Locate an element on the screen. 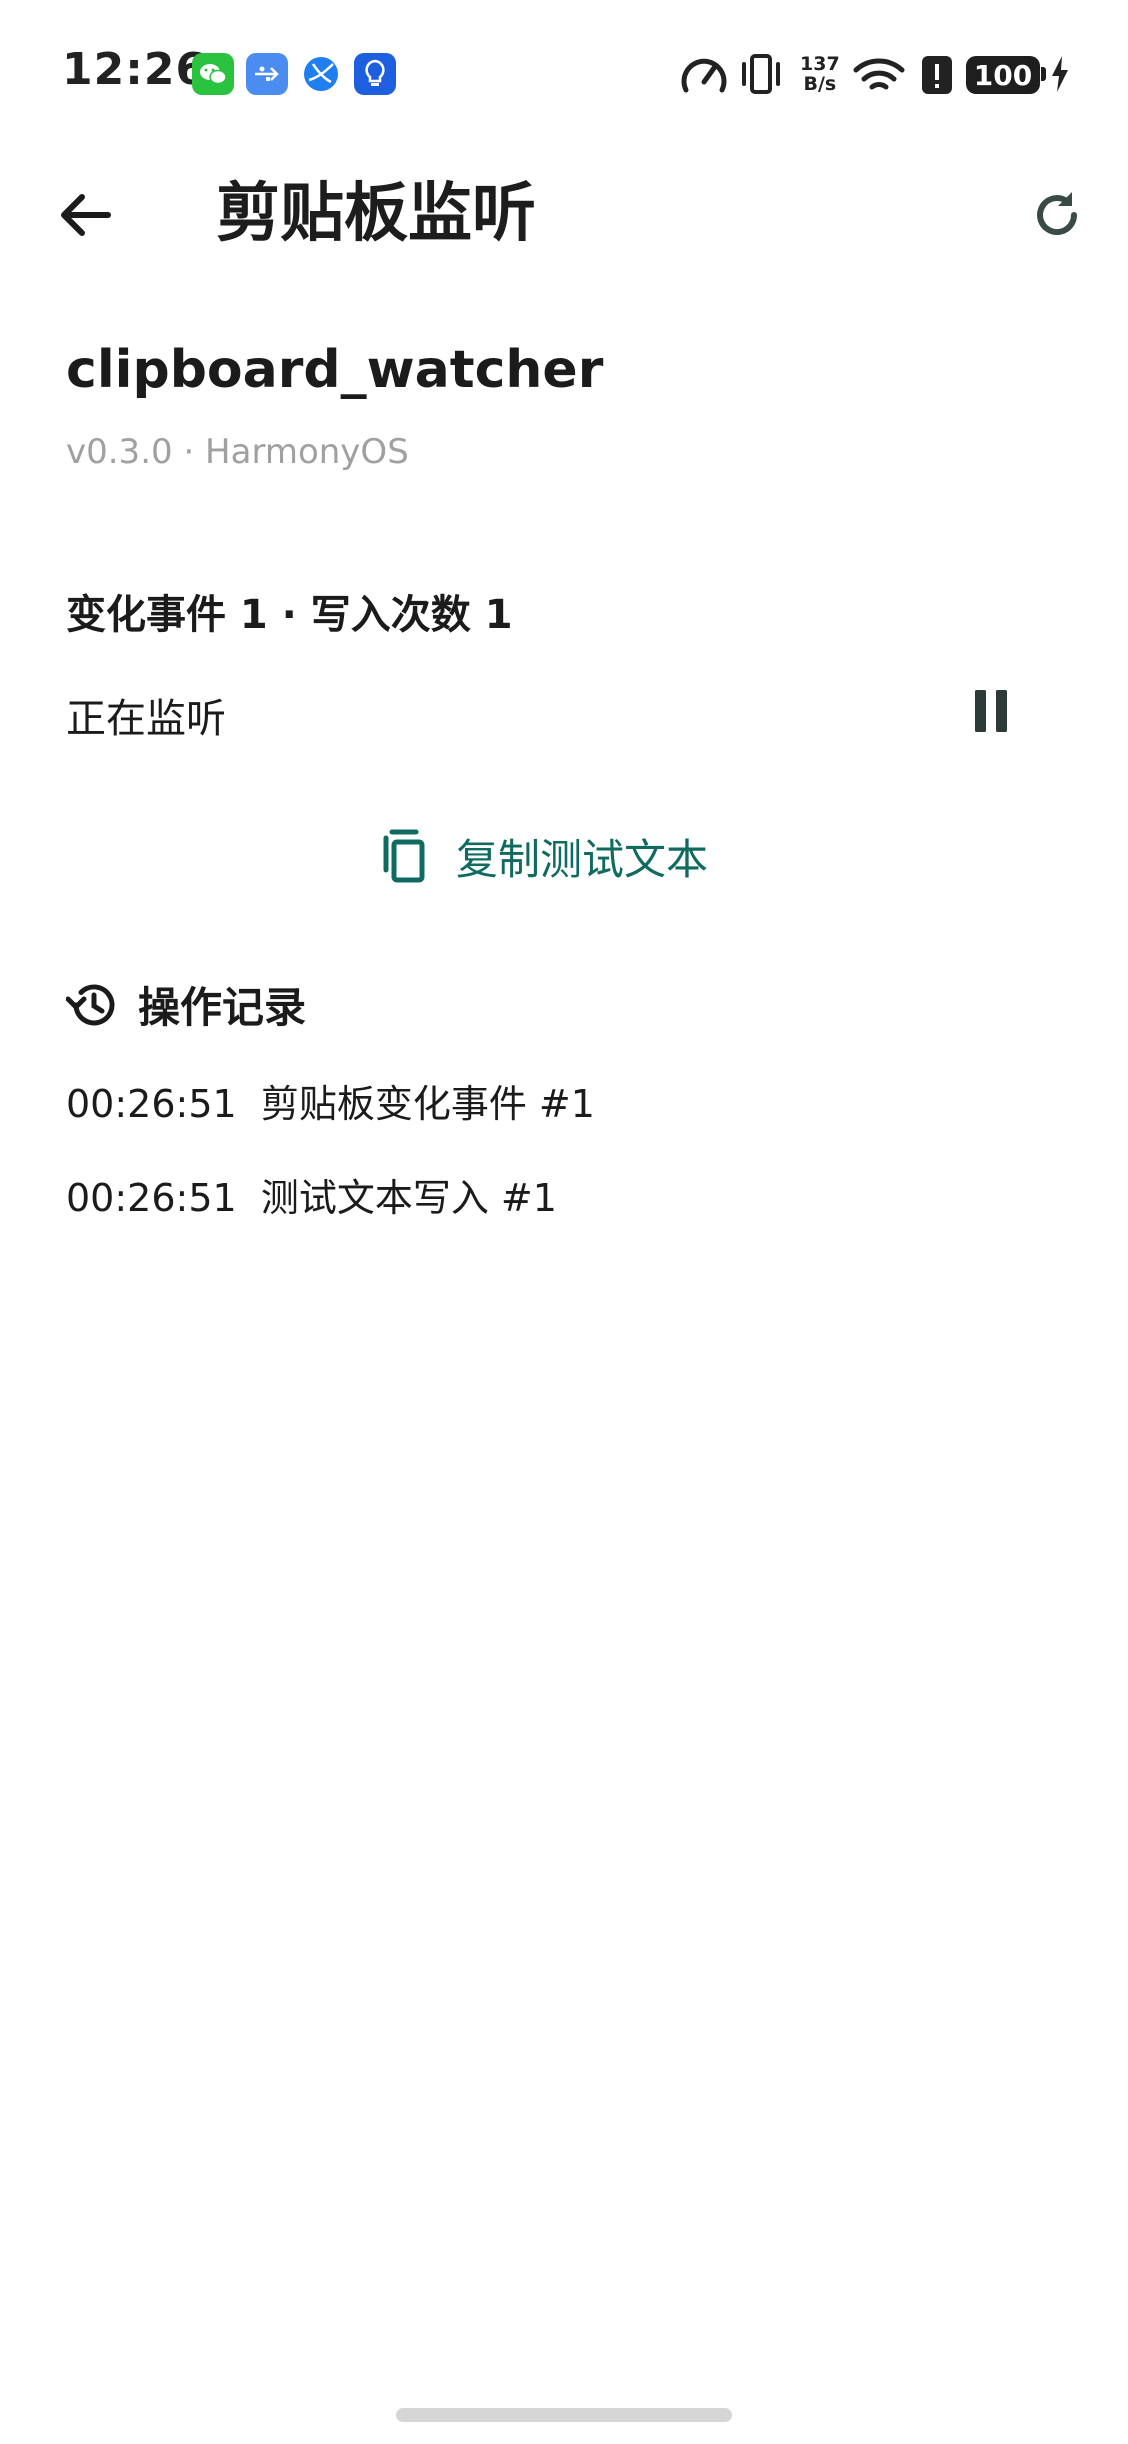 The width and height of the screenshot is (1128, 2444). bulb-icon is located at coordinates (375, 74).